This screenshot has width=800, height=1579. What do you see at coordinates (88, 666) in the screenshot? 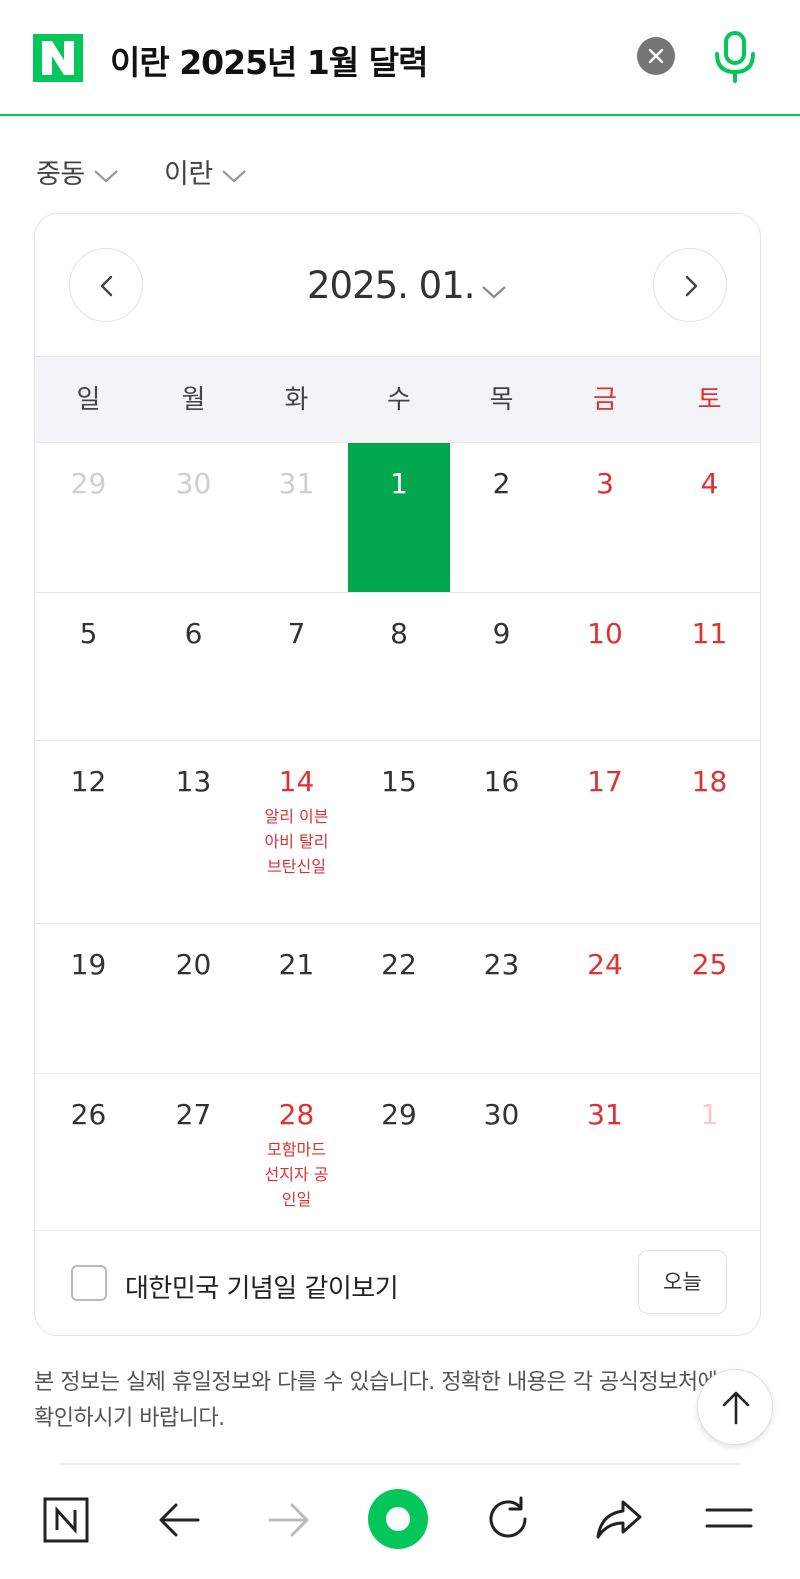
I see `day-cell: 5` at bounding box center [88, 666].